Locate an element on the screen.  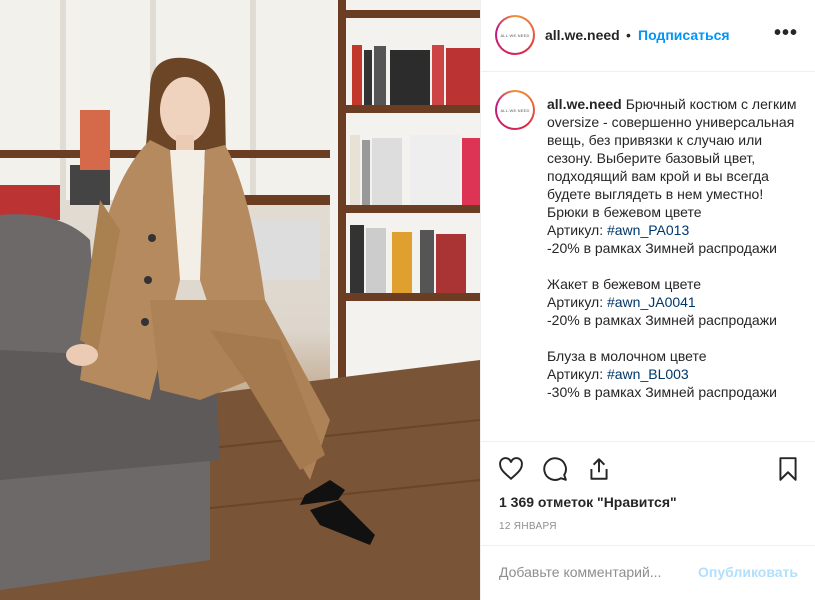
comment-input is located at coordinates (594, 572).